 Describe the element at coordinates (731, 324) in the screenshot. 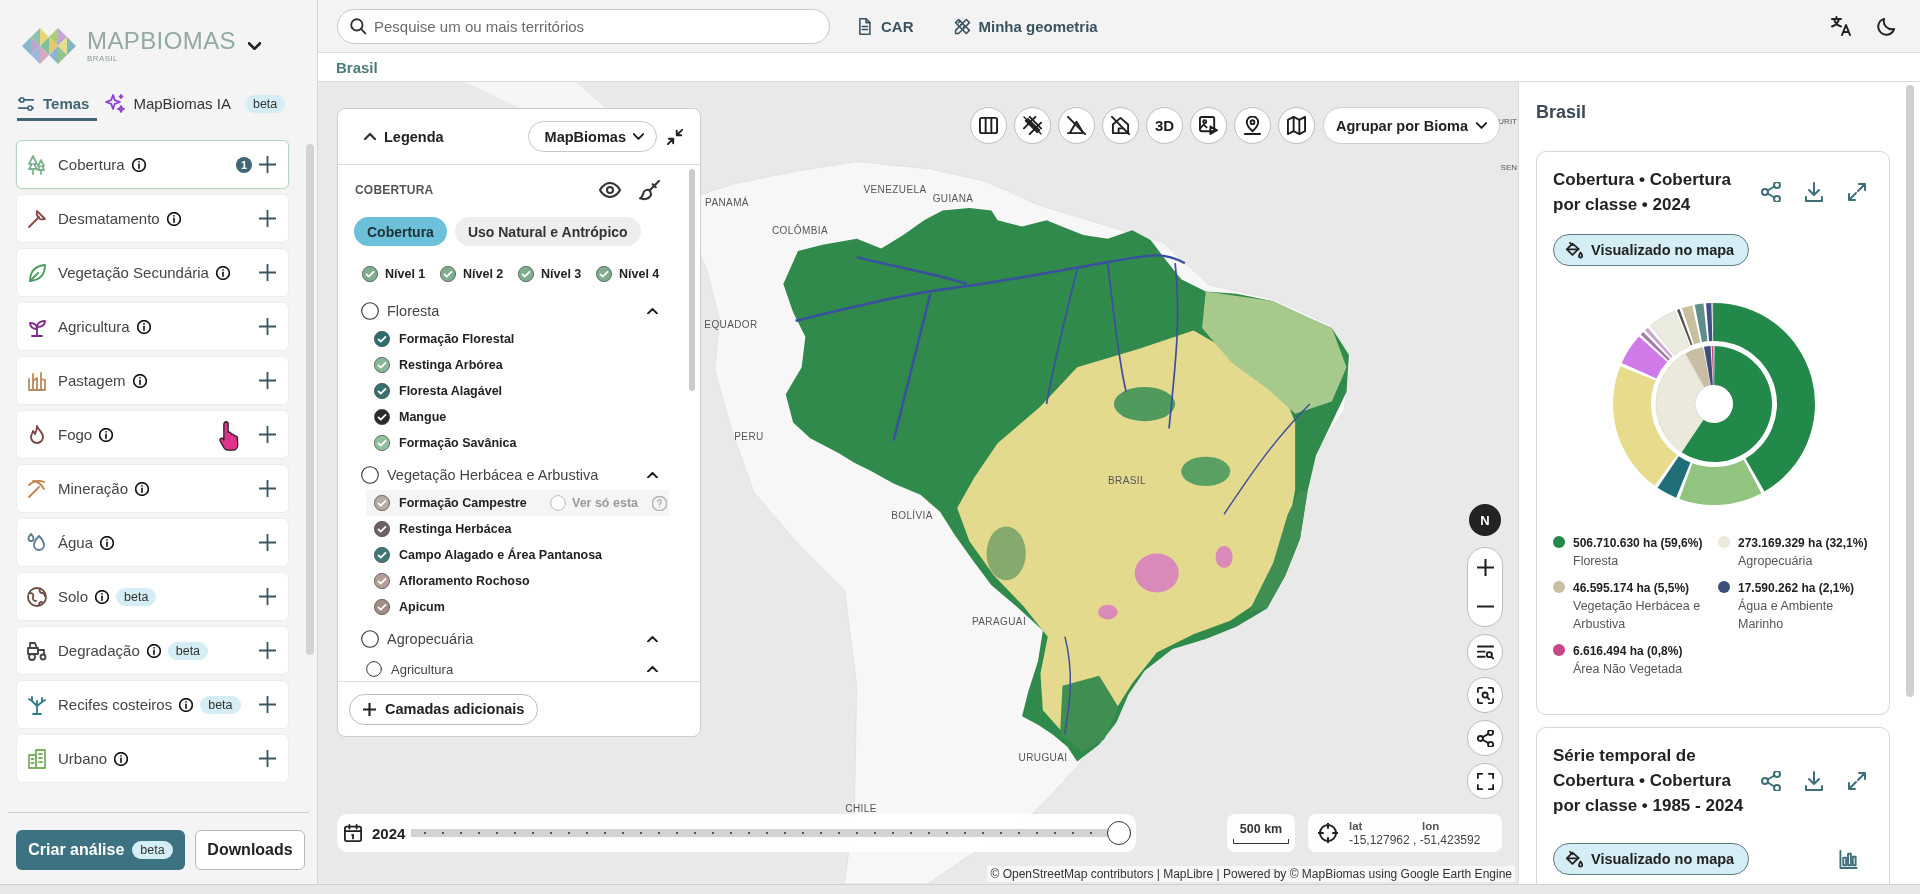

I see `map-label: EQUADOR` at that location.